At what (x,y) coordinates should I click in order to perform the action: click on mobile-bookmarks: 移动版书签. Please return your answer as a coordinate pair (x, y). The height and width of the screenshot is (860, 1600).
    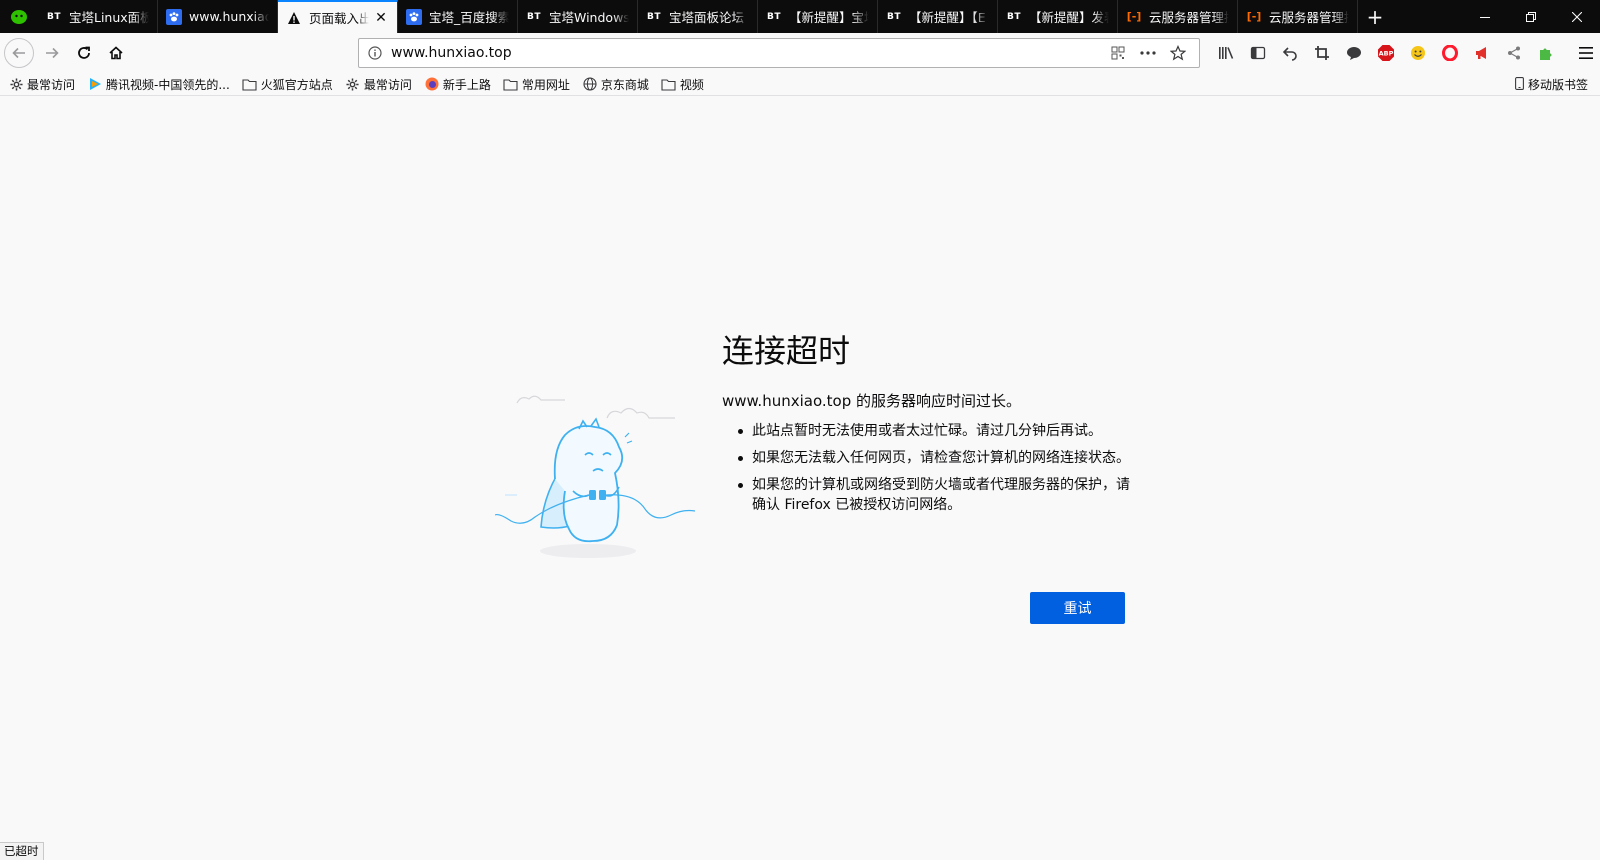
    Looking at the image, I should click on (1551, 84).